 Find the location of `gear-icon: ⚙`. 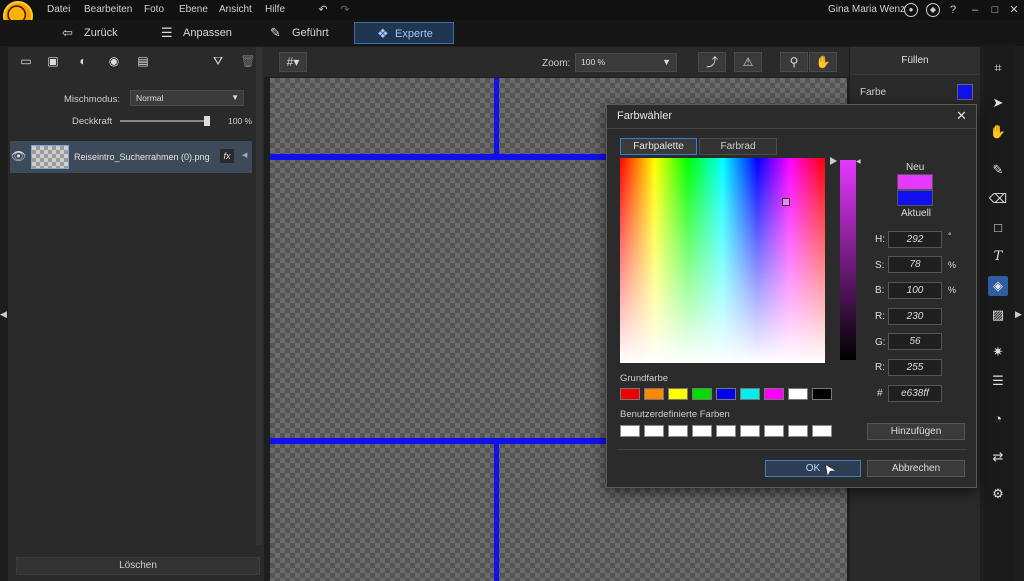

gear-icon: ⚙ is located at coordinates (998, 494).